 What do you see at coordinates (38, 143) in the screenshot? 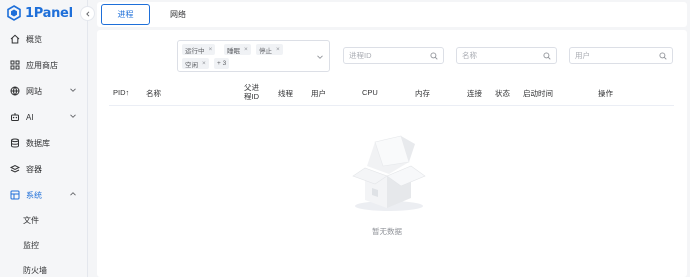
I see `sidebar-item-label: 数据库` at bounding box center [38, 143].